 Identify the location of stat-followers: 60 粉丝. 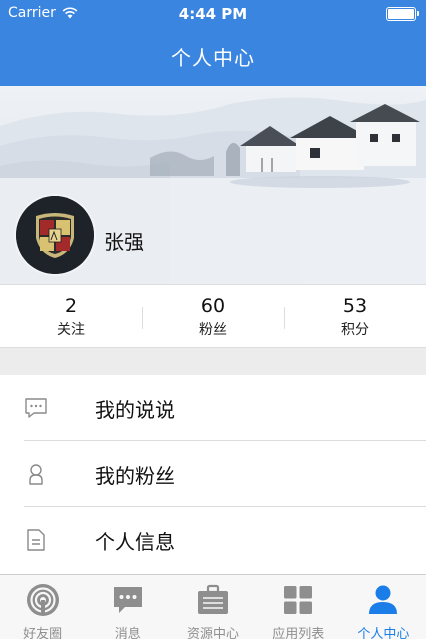
(213, 316).